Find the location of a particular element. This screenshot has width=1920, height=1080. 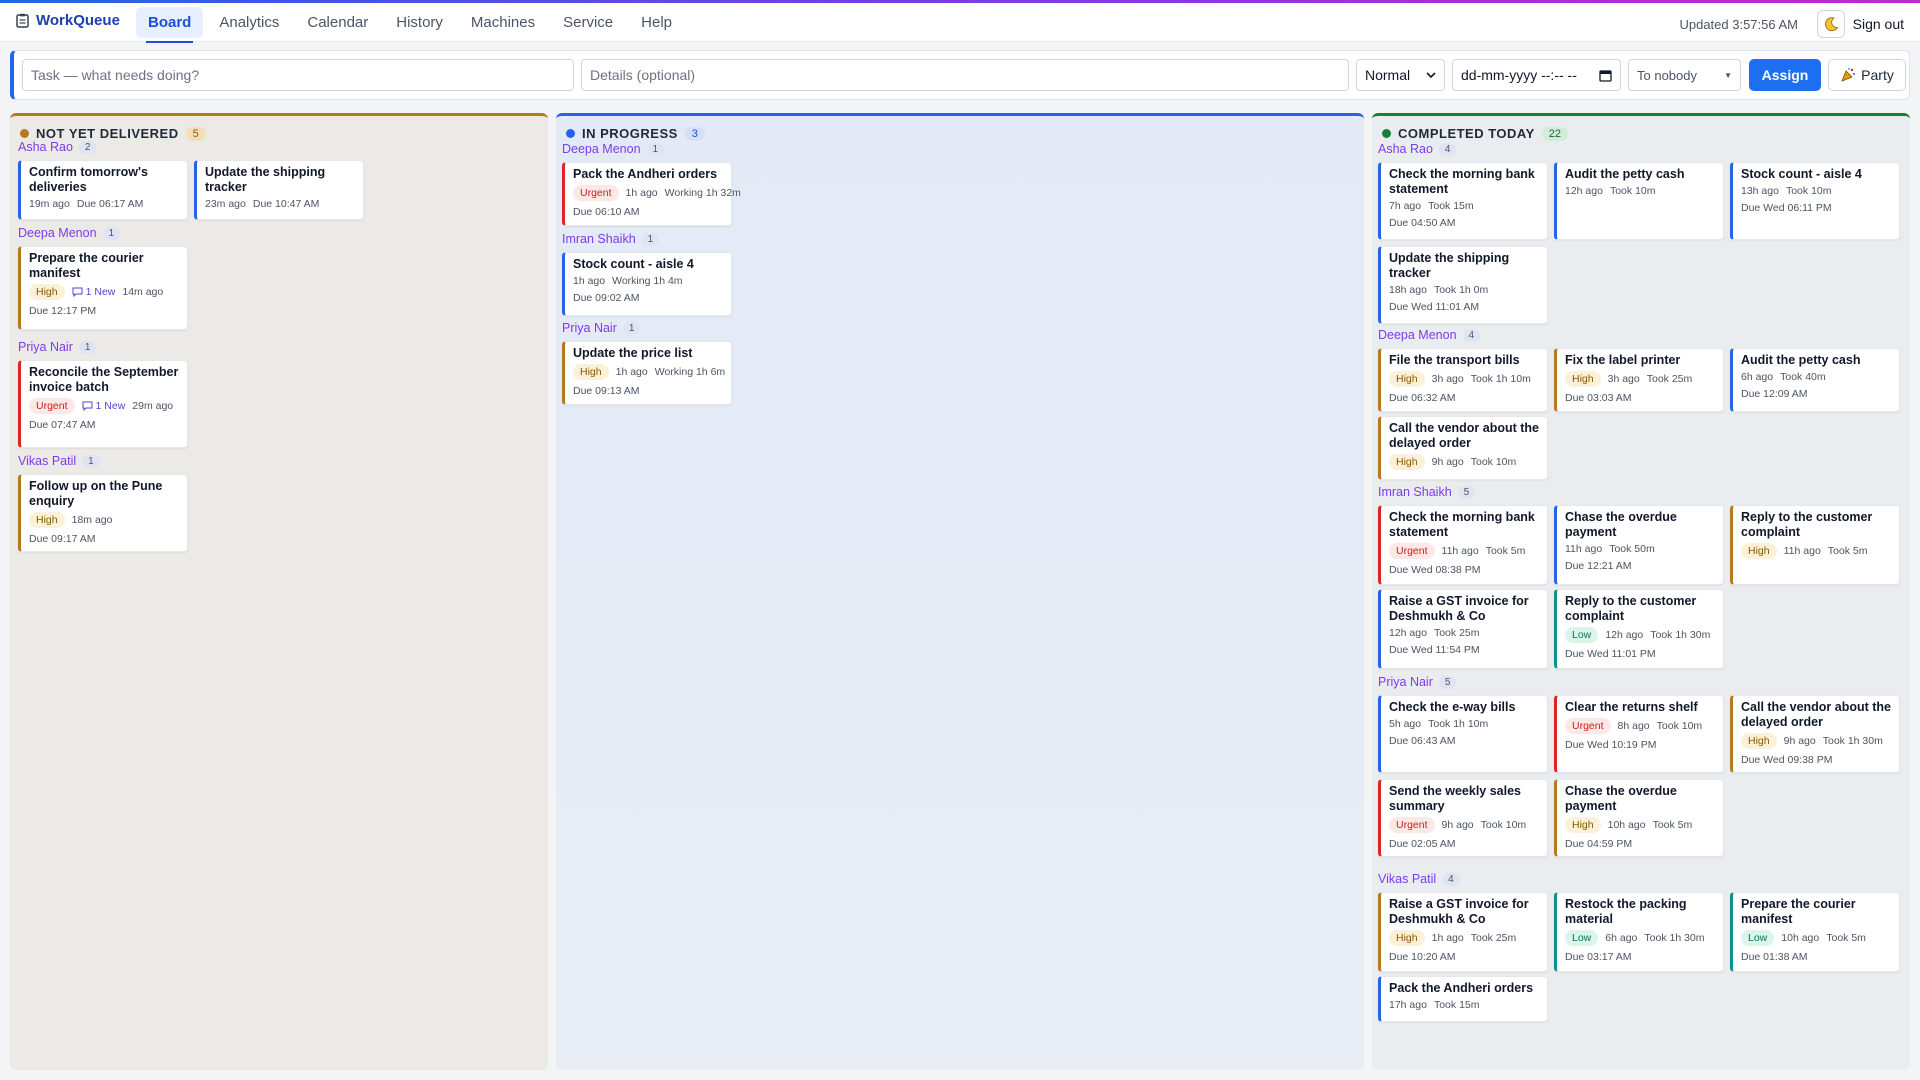

task-meta: High 1 New 14m ago is located at coordinates (104, 292).